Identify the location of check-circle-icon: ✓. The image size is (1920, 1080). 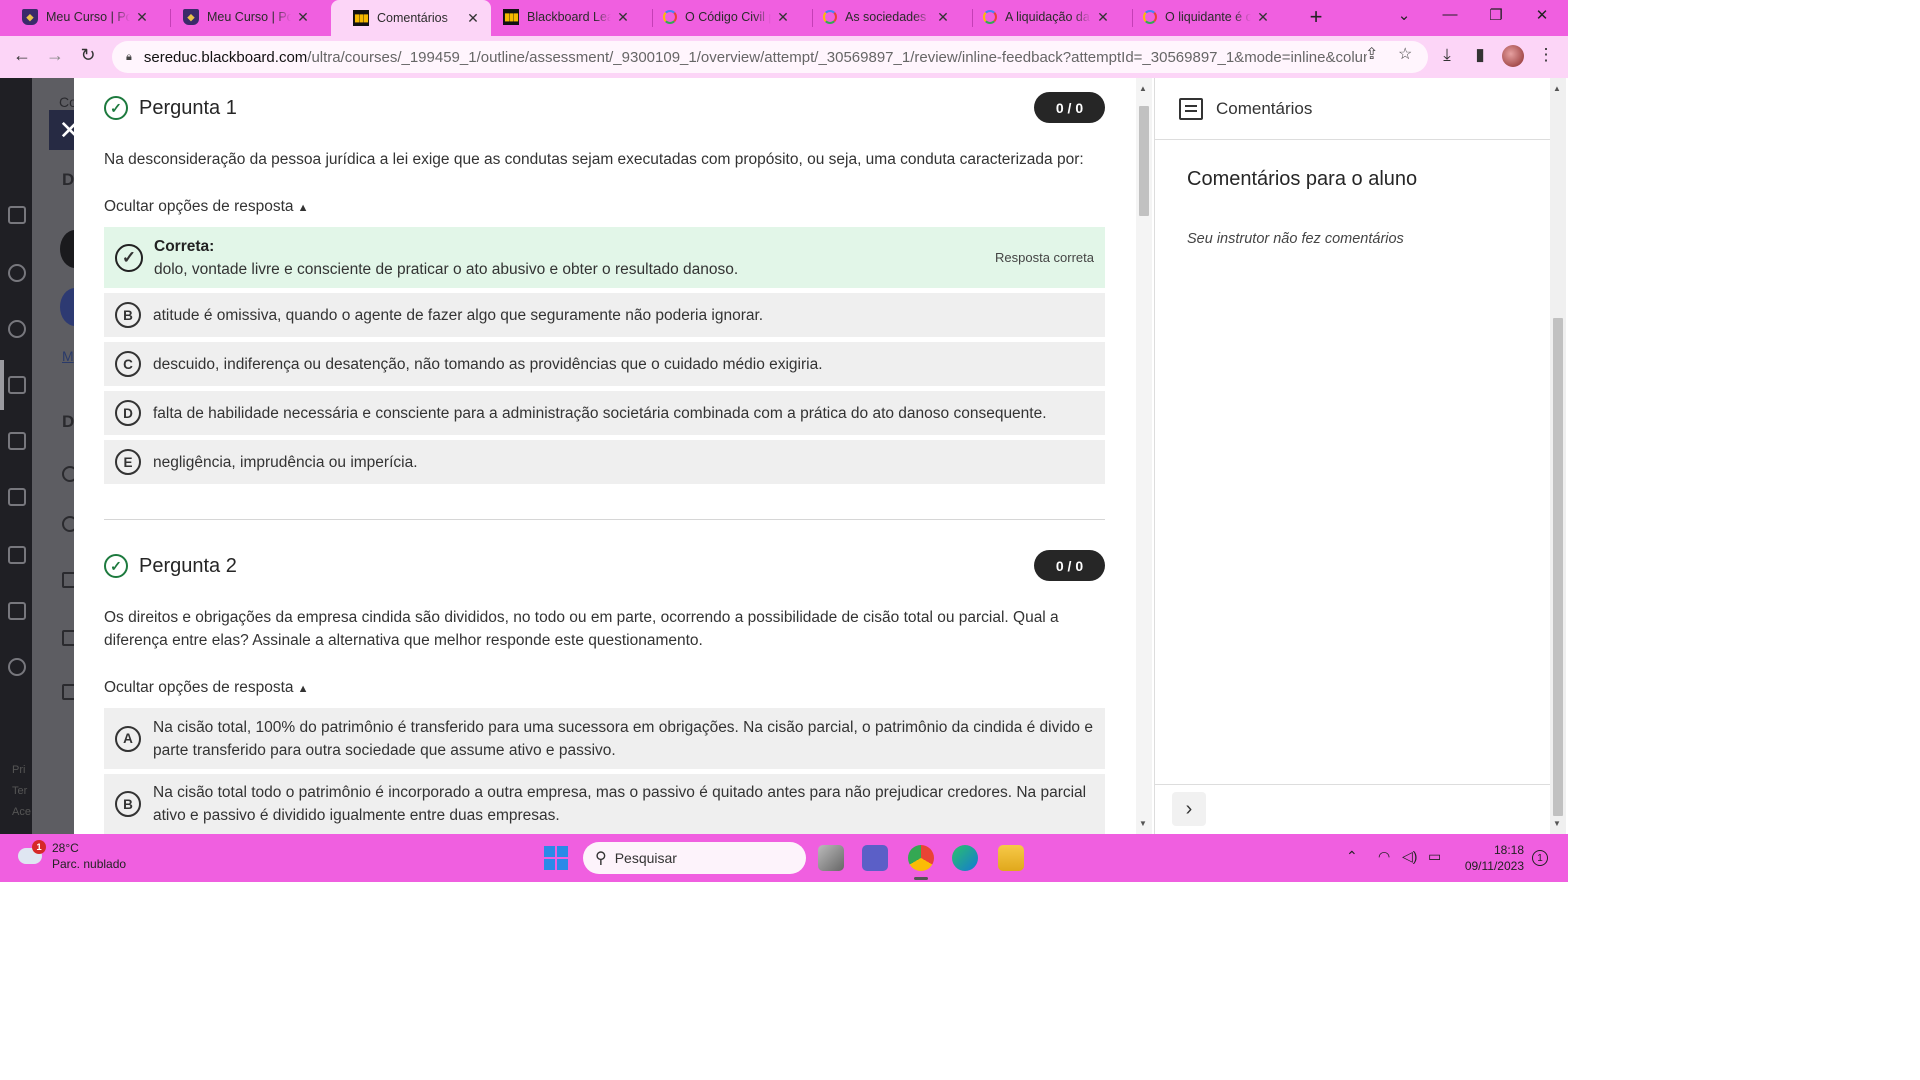
(116, 566).